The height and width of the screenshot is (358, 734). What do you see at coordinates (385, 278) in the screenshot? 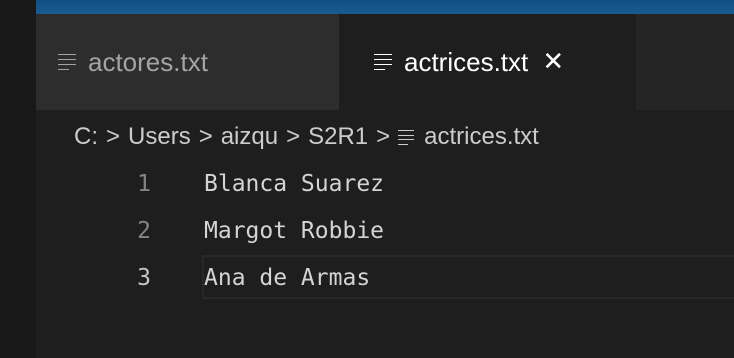
I see `editor-line-current: 3 Ana de Armas` at bounding box center [385, 278].